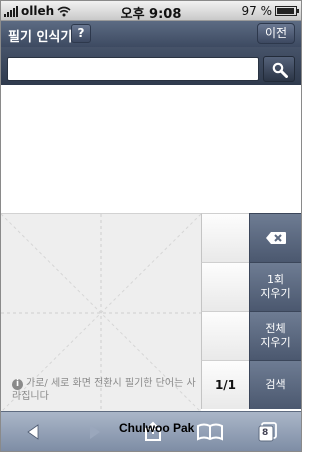  I want to click on submit-search-button: 검색, so click(275, 384).